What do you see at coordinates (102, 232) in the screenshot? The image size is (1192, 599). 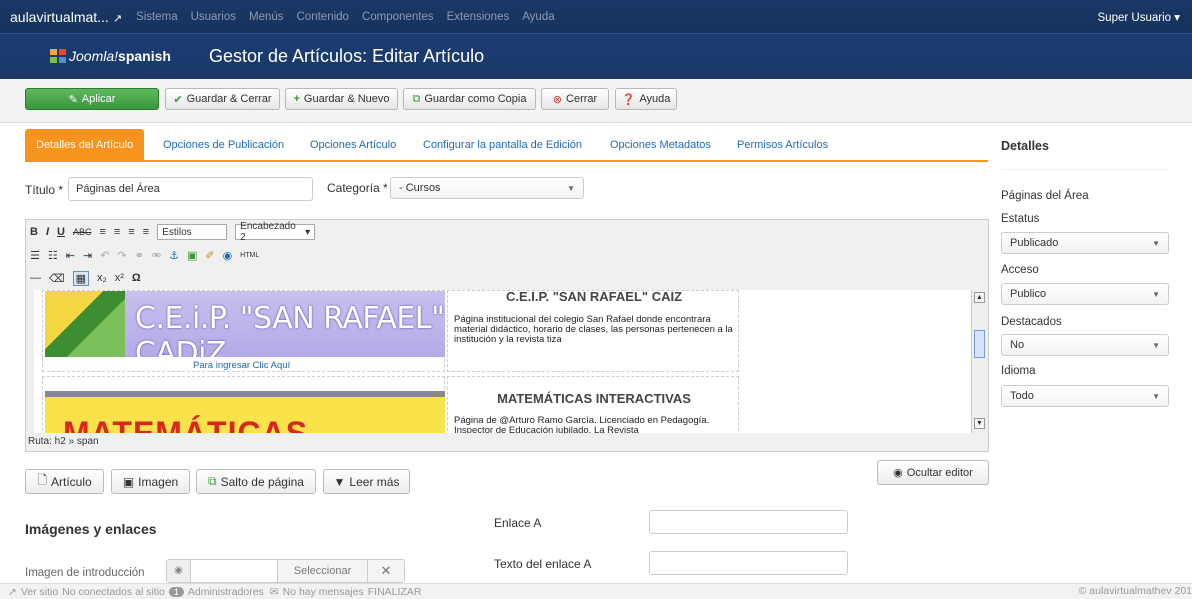 I see `align-left-icon: ≡` at bounding box center [102, 232].